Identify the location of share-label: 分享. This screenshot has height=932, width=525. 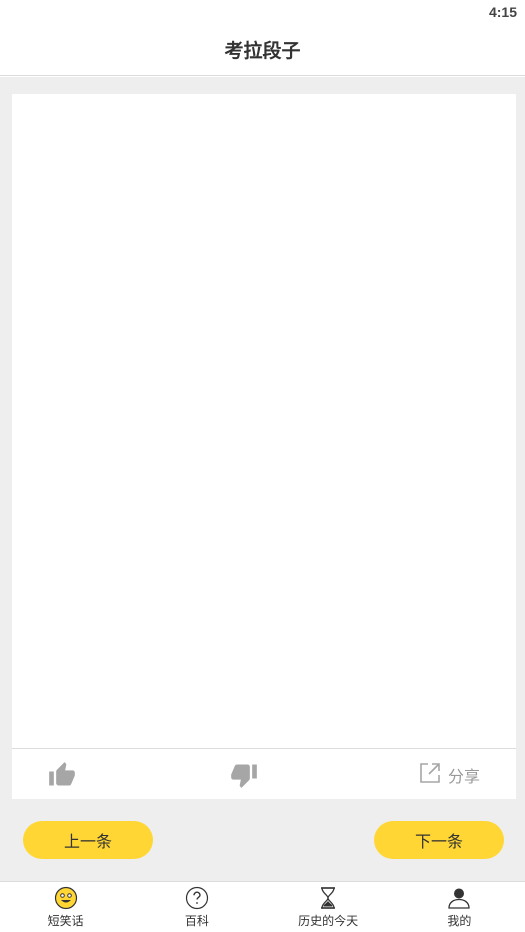
(463, 776).